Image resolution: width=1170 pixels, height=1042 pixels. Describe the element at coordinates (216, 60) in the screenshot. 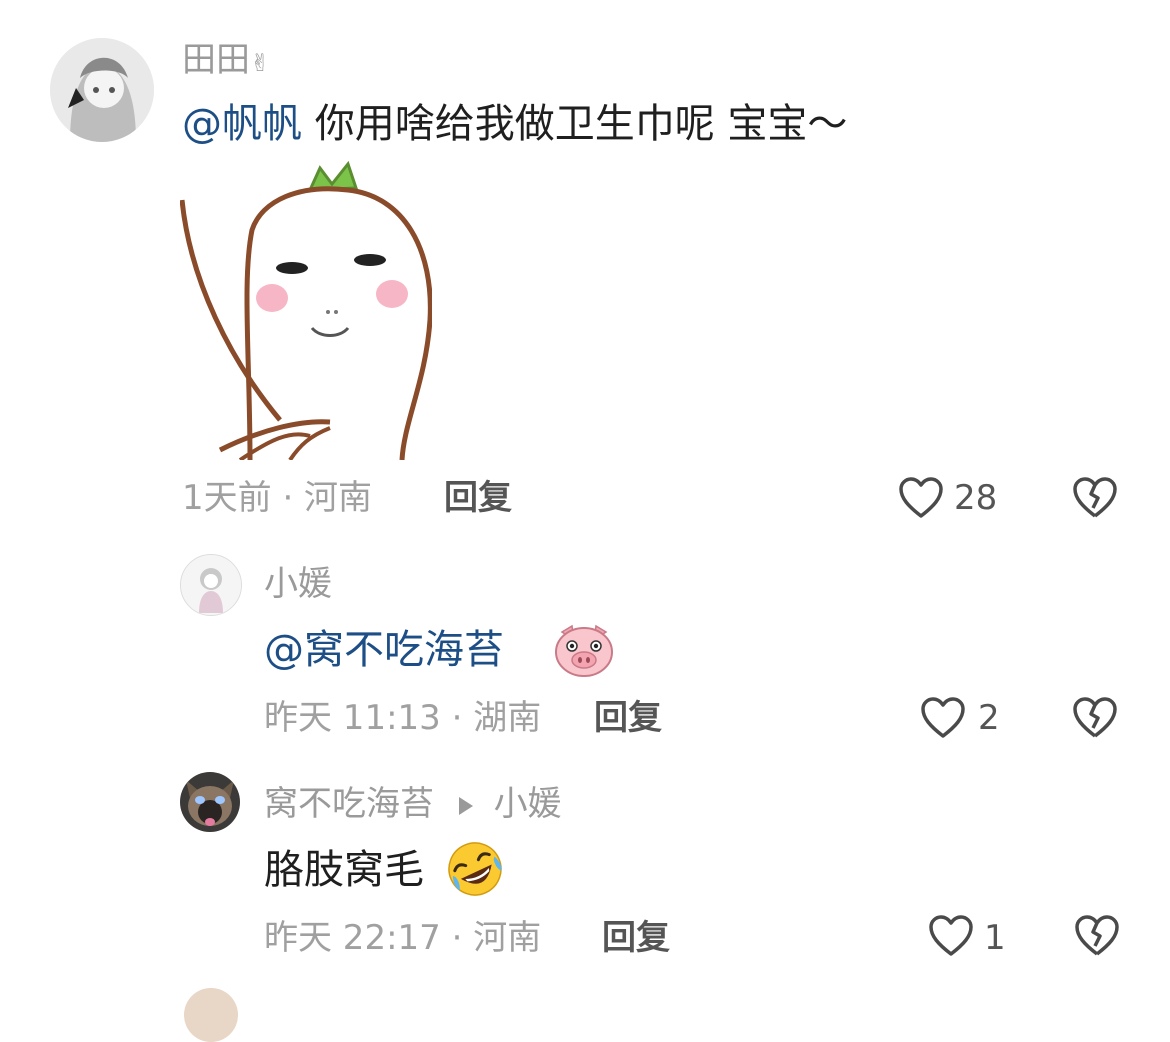

I see `username: 田田` at that location.